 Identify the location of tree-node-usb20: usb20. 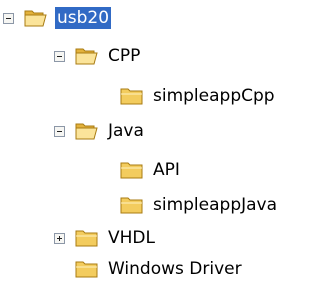
(57, 18).